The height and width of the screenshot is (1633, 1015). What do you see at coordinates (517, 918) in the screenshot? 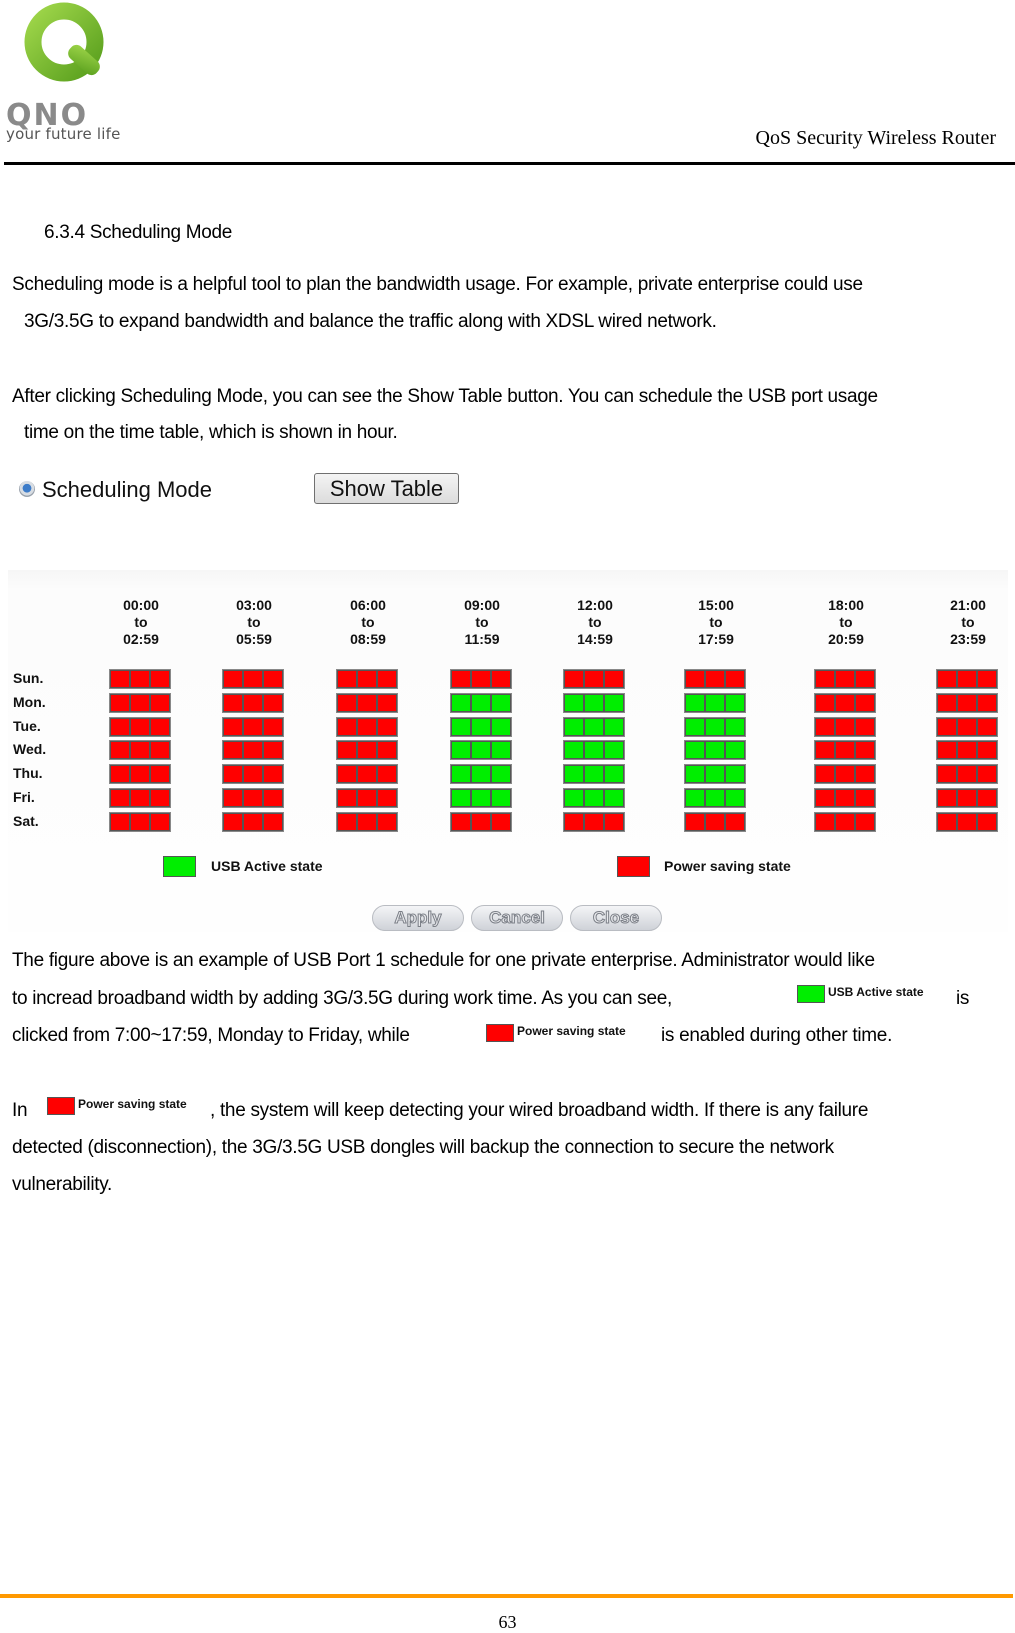
I see `cancel-button: Cancel` at bounding box center [517, 918].